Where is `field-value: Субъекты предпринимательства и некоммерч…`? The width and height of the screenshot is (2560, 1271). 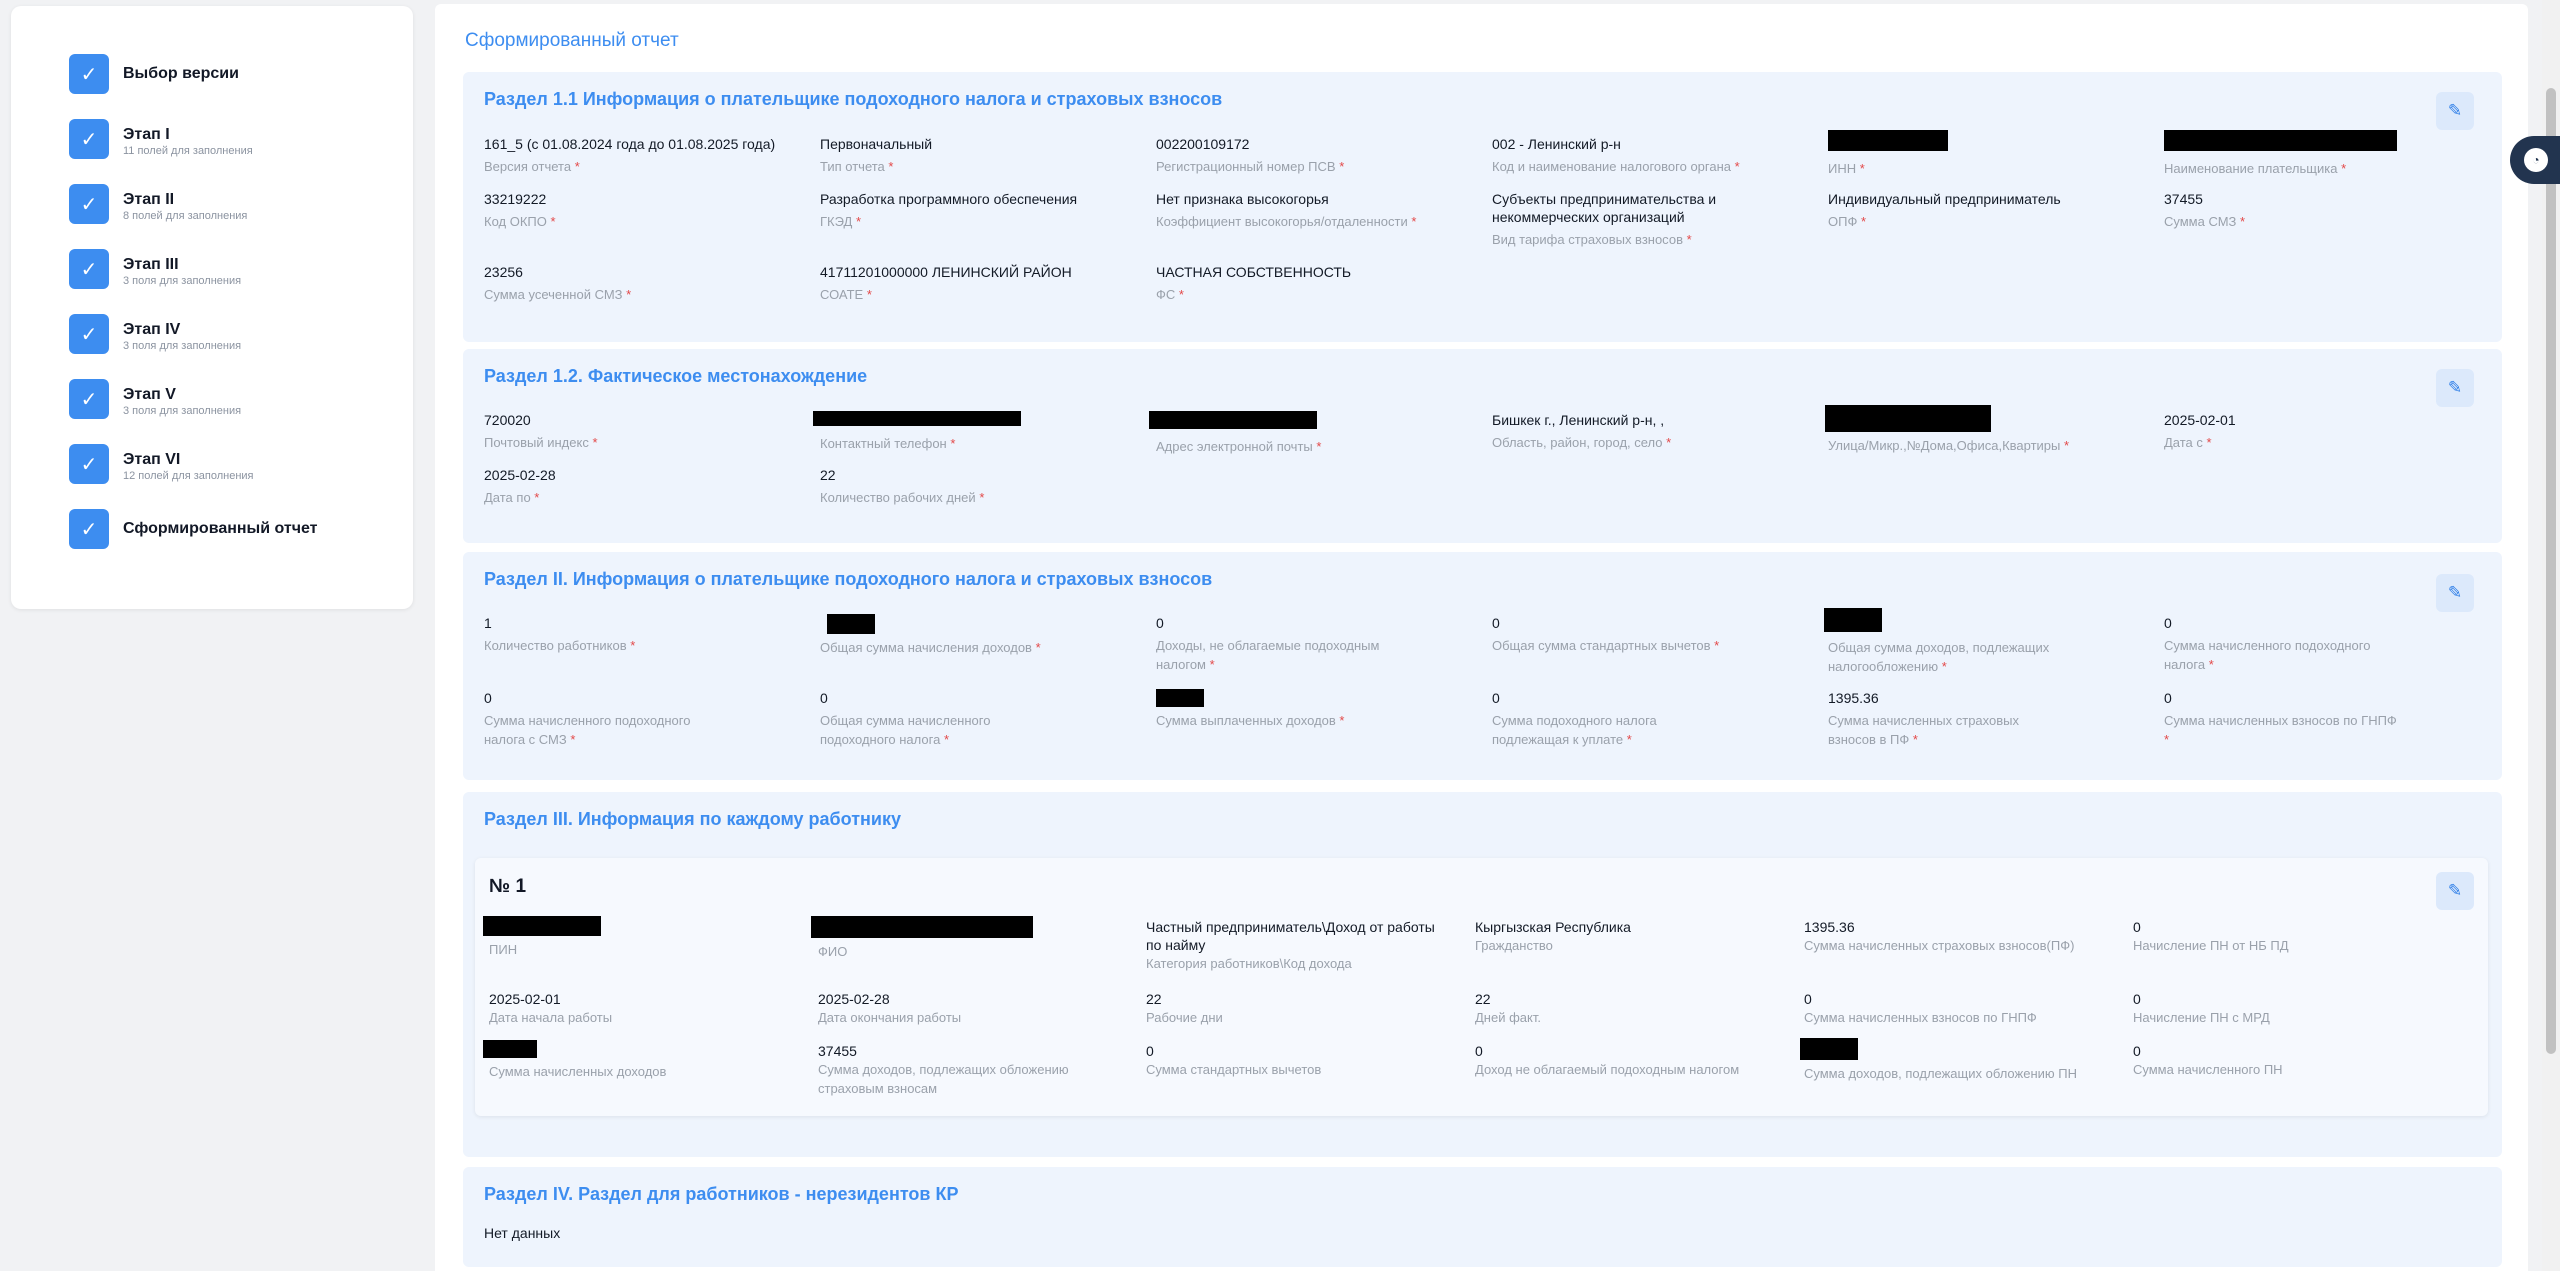
field-value: Субъекты предпринимательства и некоммерч… is located at coordinates (1604, 208).